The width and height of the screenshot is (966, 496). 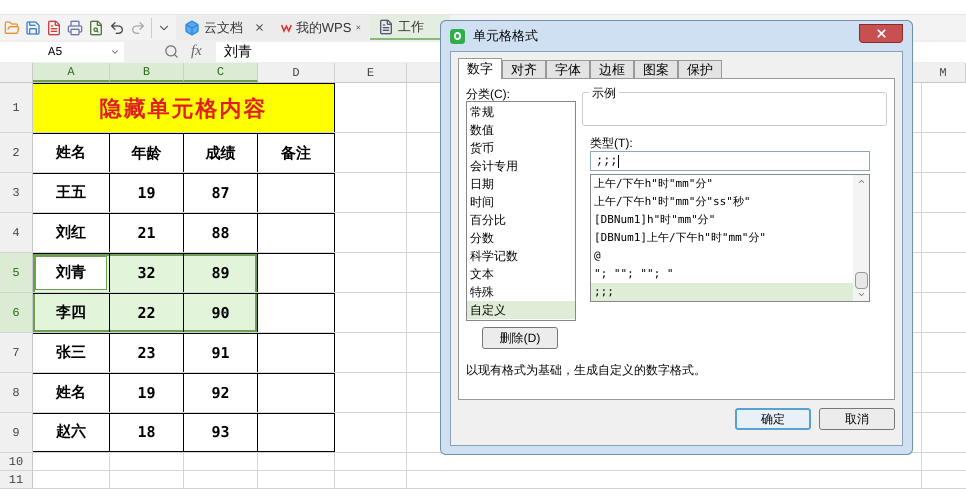 What do you see at coordinates (147, 232) in the screenshot?
I see `table-cell: 21` at bounding box center [147, 232].